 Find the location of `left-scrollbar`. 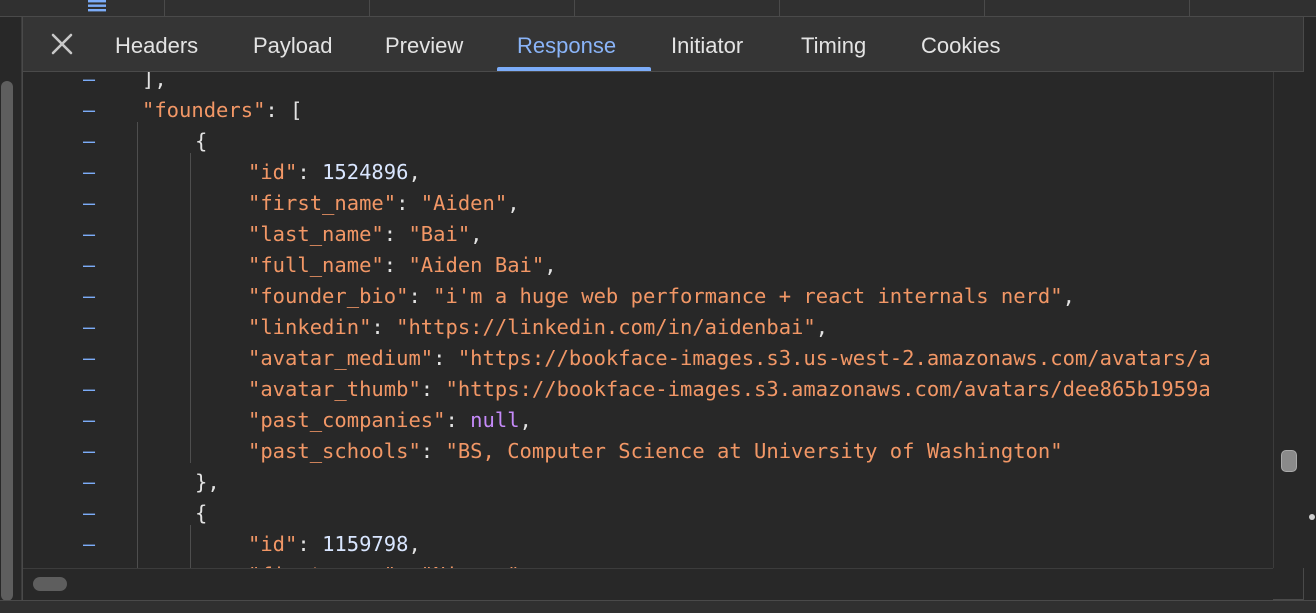

left-scrollbar is located at coordinates (11, 309).